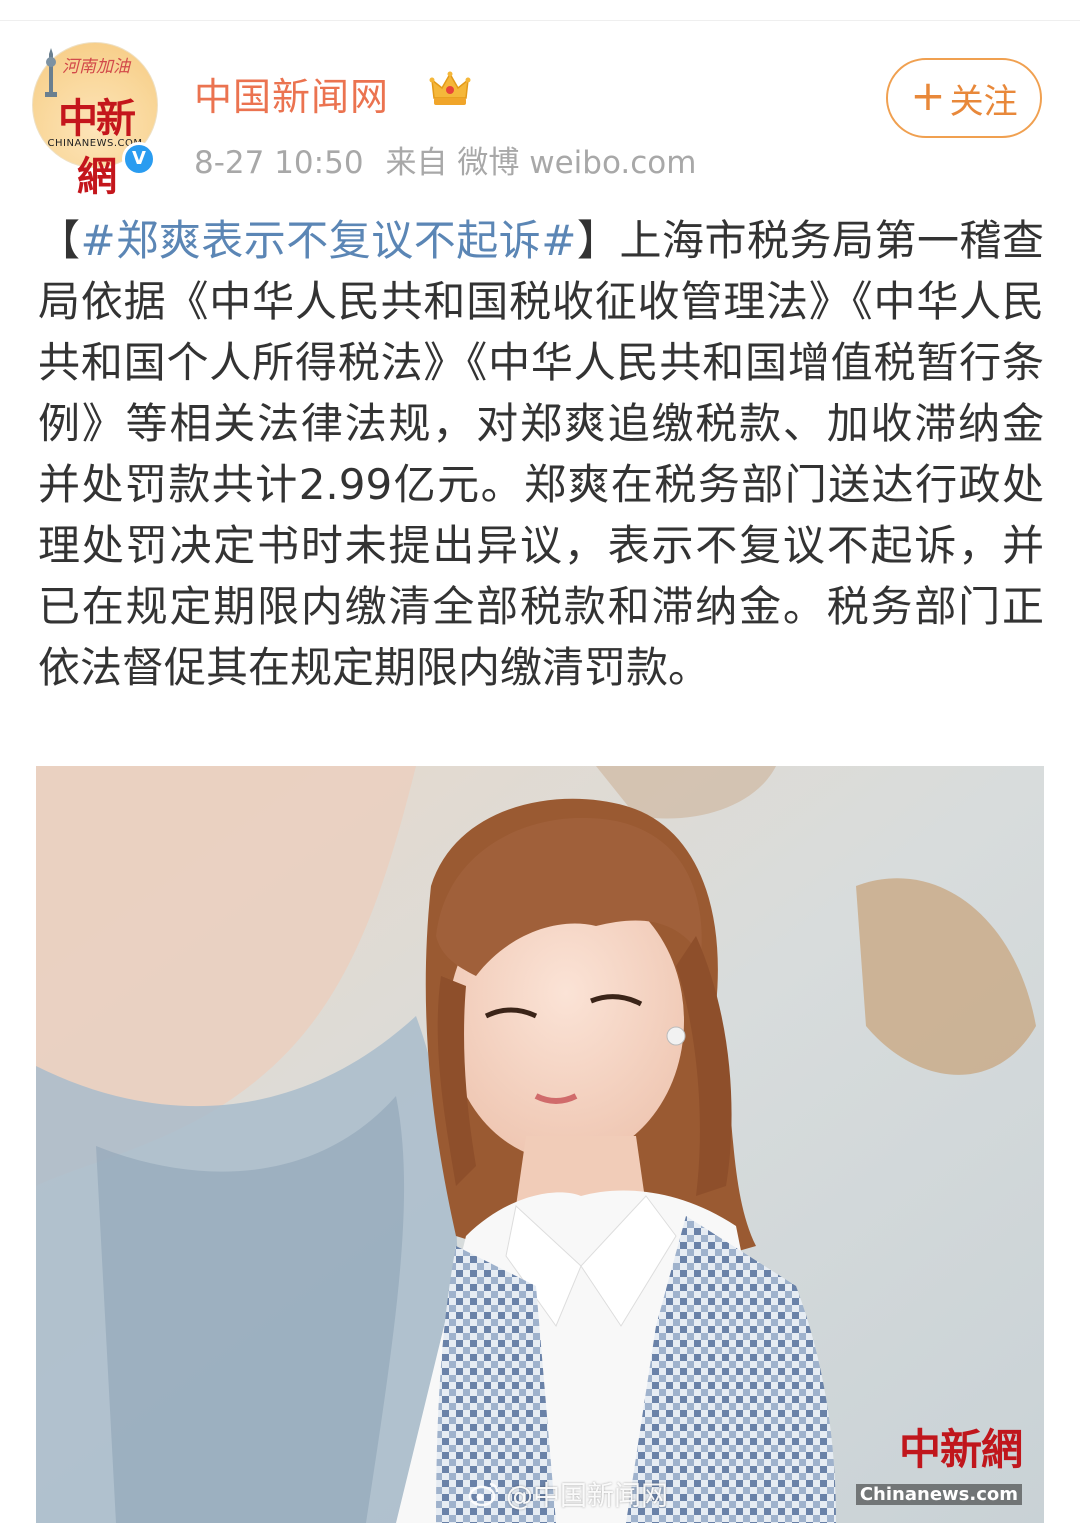  Describe the element at coordinates (541, 163) in the screenshot. I see `post-source: 来自 微博 weibo.com` at that location.